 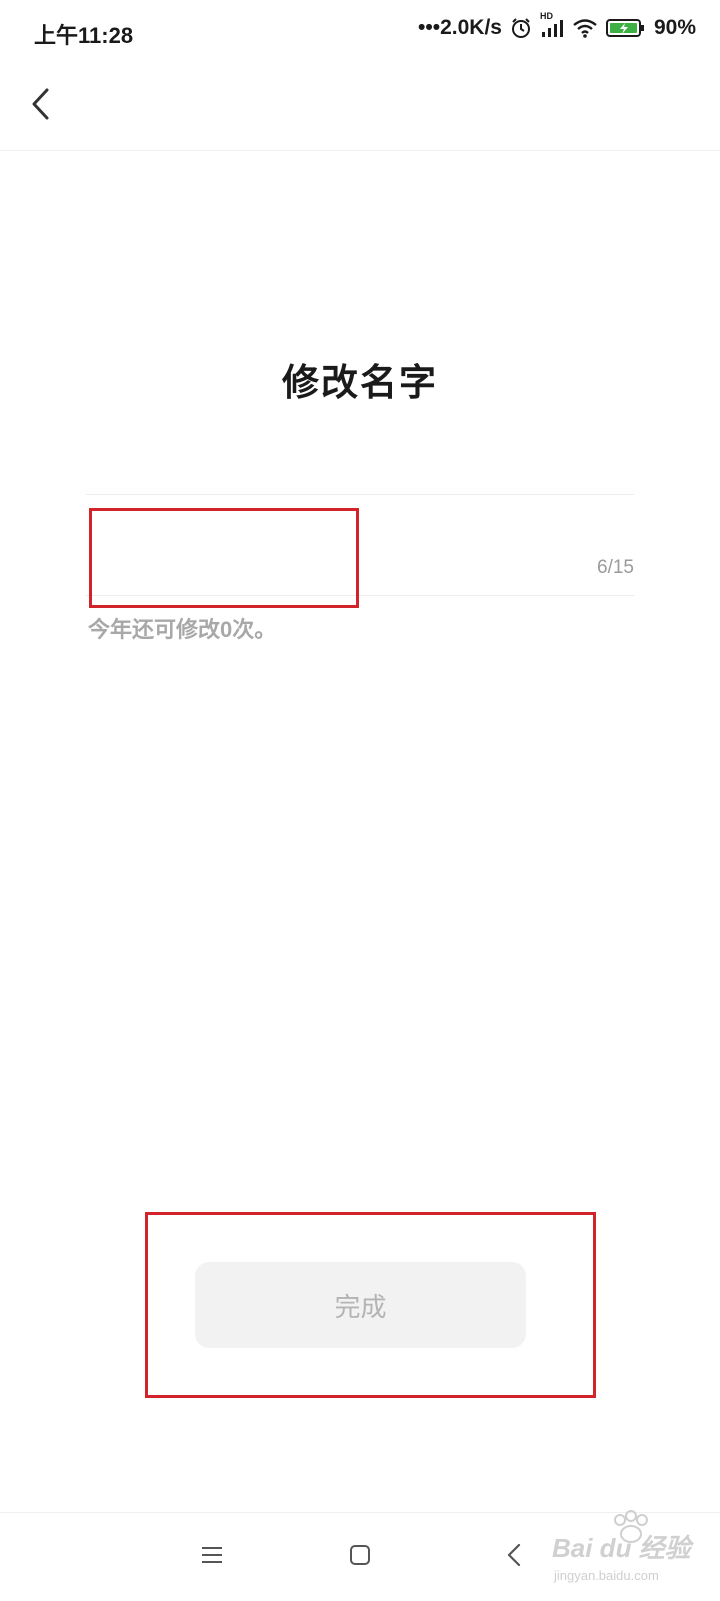 I want to click on nav-home-button, so click(x=360, y=1557).